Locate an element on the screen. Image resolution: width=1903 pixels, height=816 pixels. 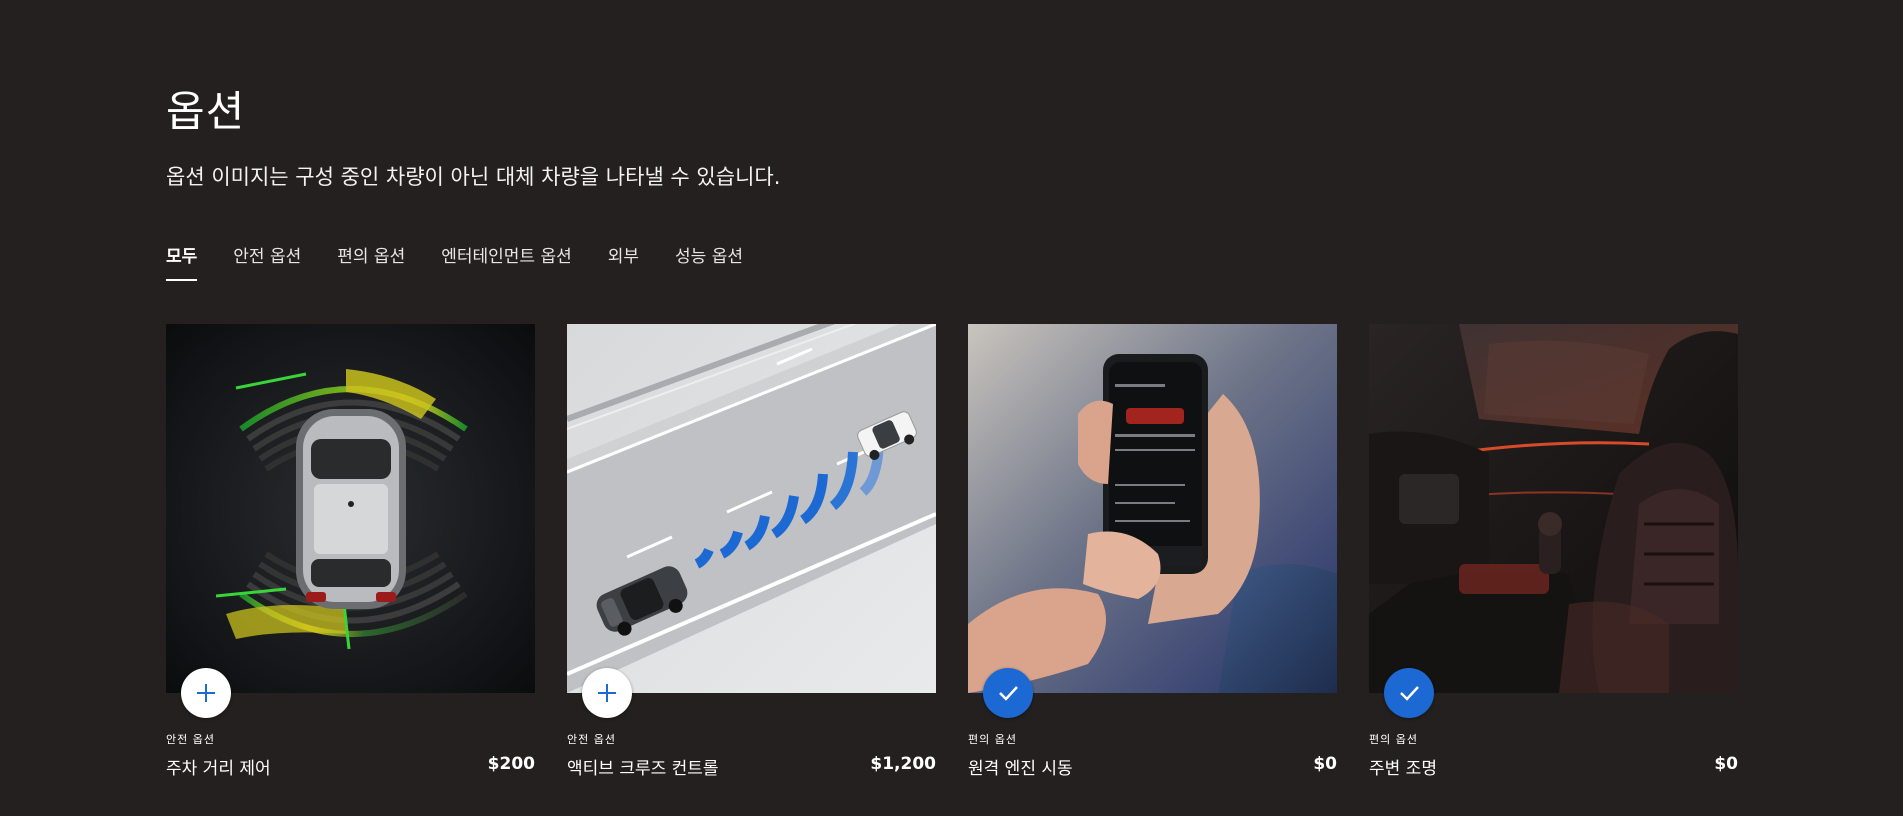
option-price: $200 is located at coordinates (511, 764).